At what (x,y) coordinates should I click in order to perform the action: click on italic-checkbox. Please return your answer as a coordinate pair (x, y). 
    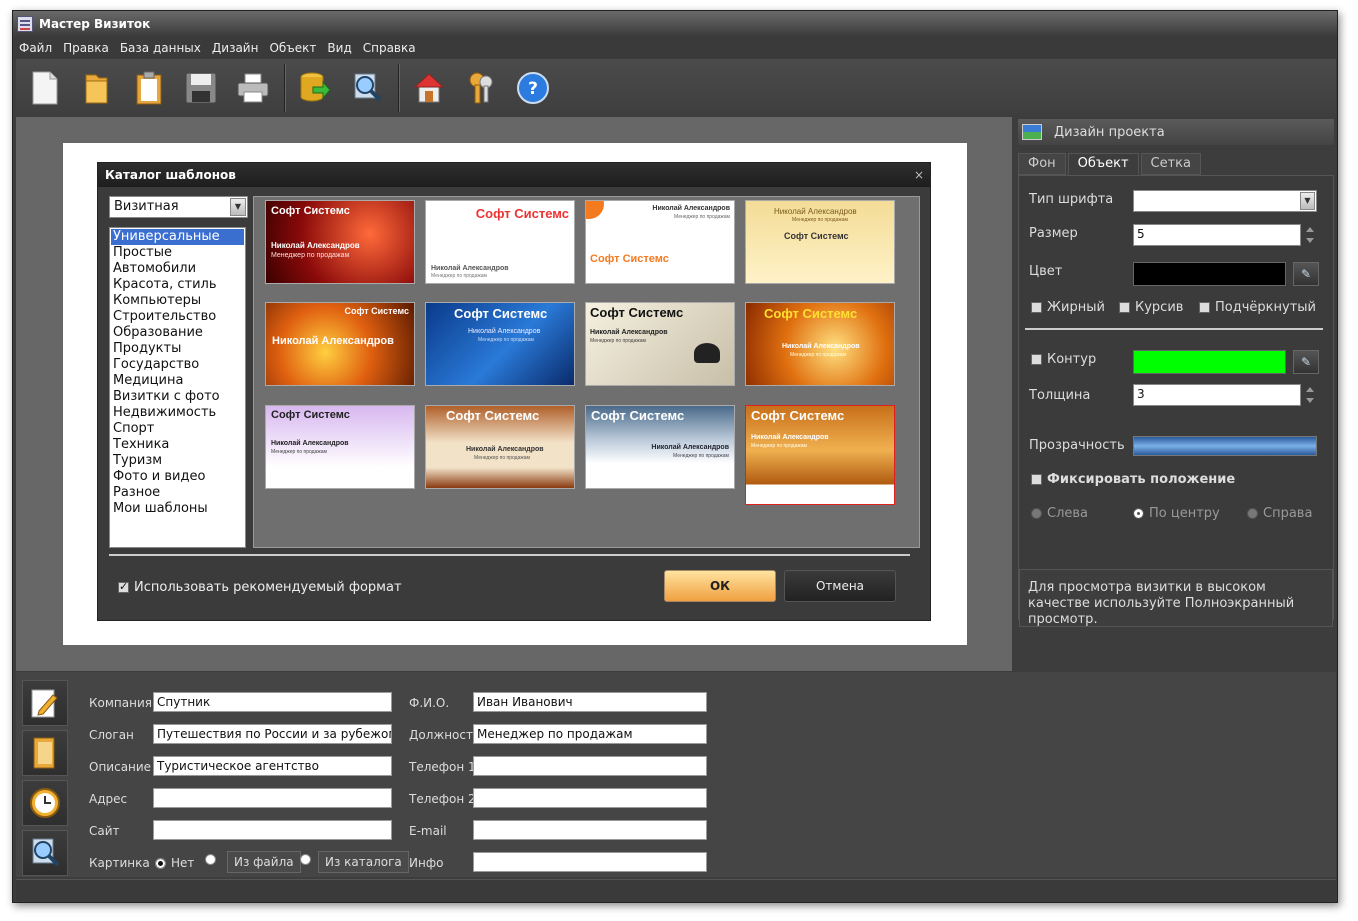
    Looking at the image, I should click on (1124, 307).